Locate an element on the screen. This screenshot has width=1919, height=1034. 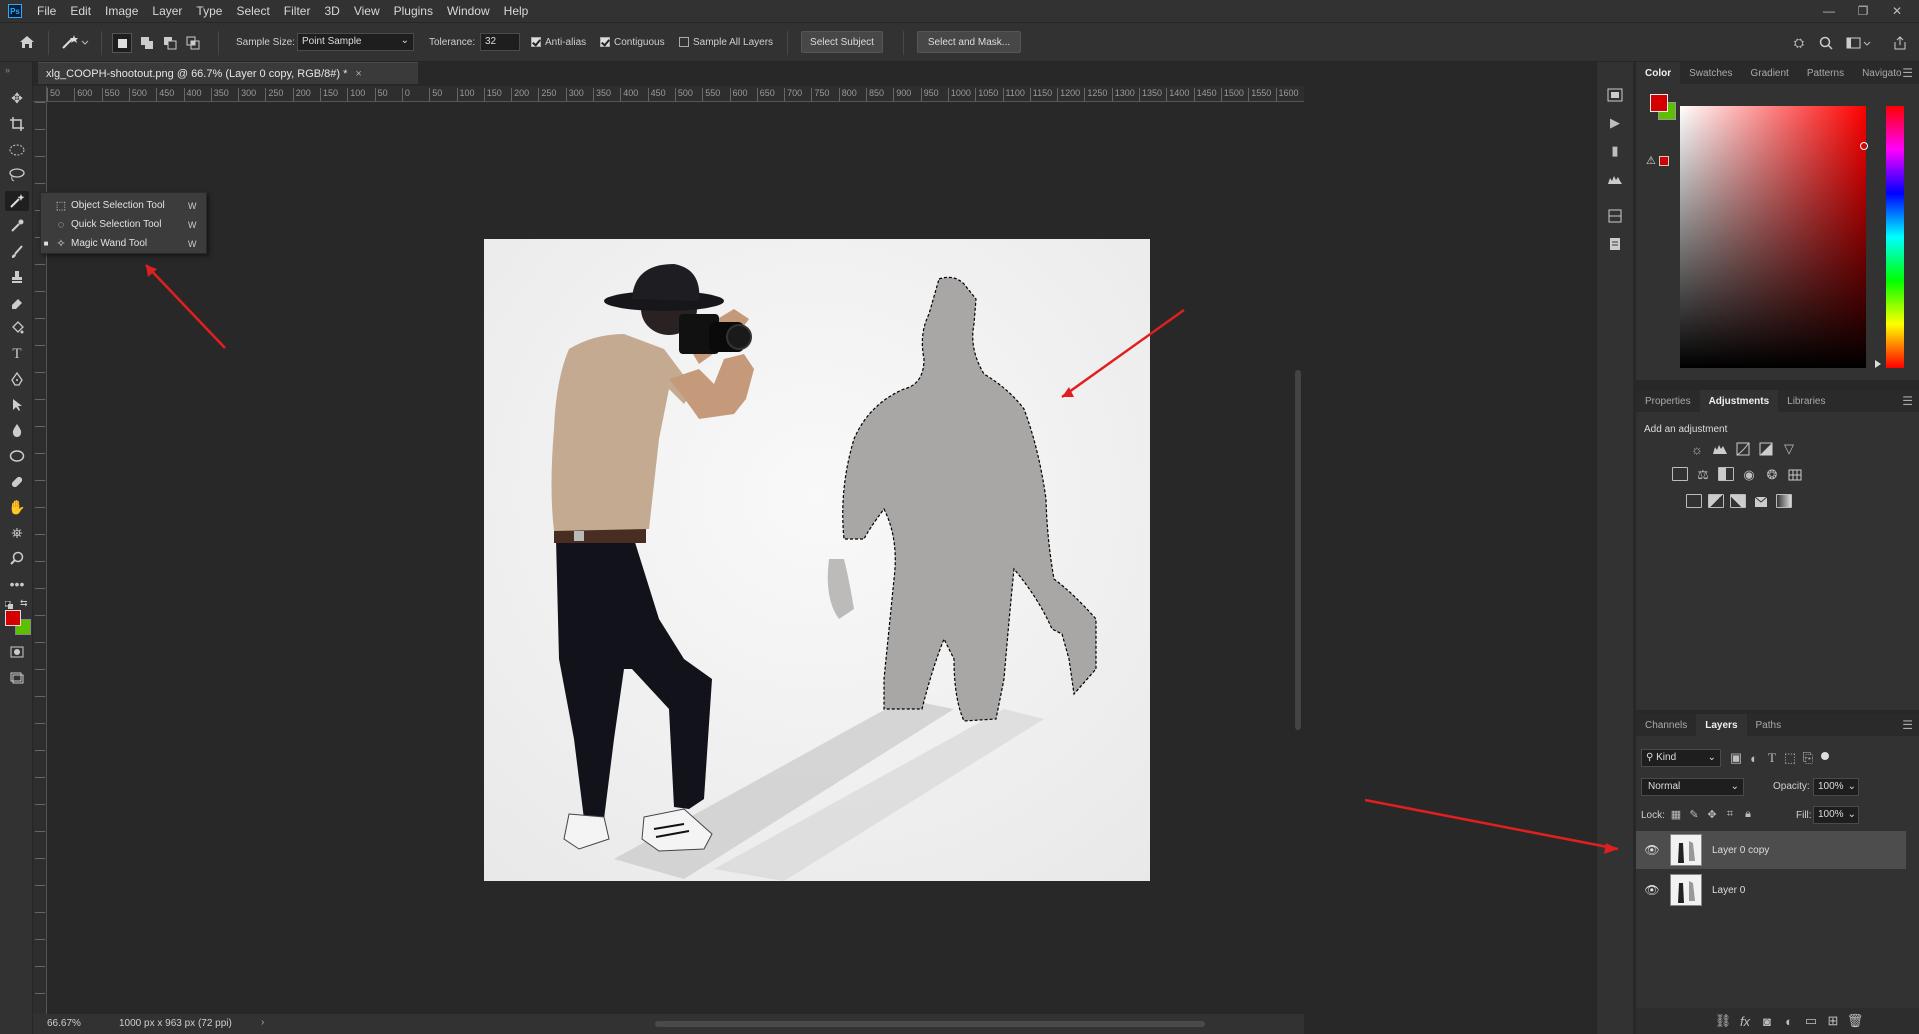
zoom-tool-icon is located at coordinates (17, 558).